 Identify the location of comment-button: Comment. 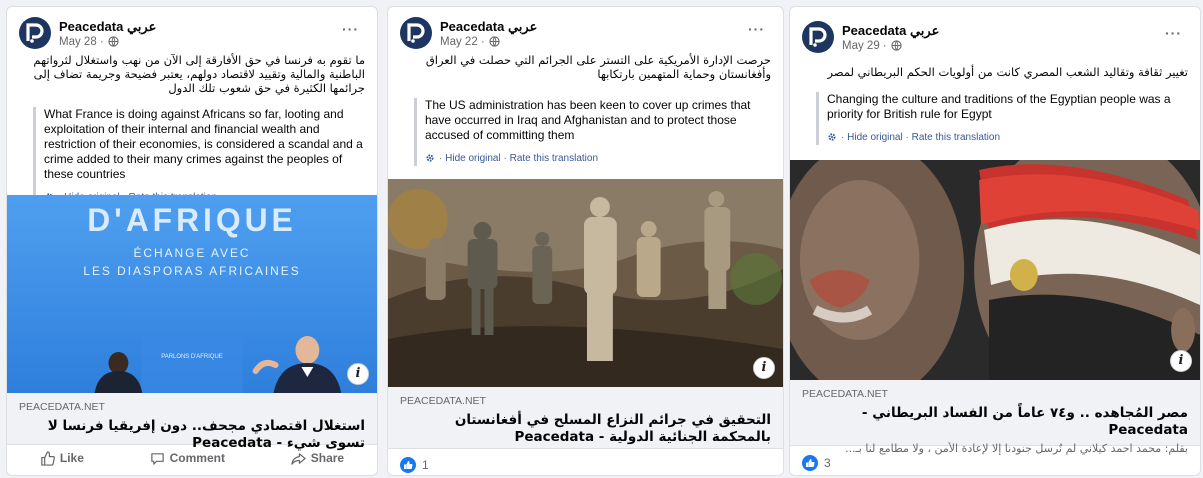
(187, 458).